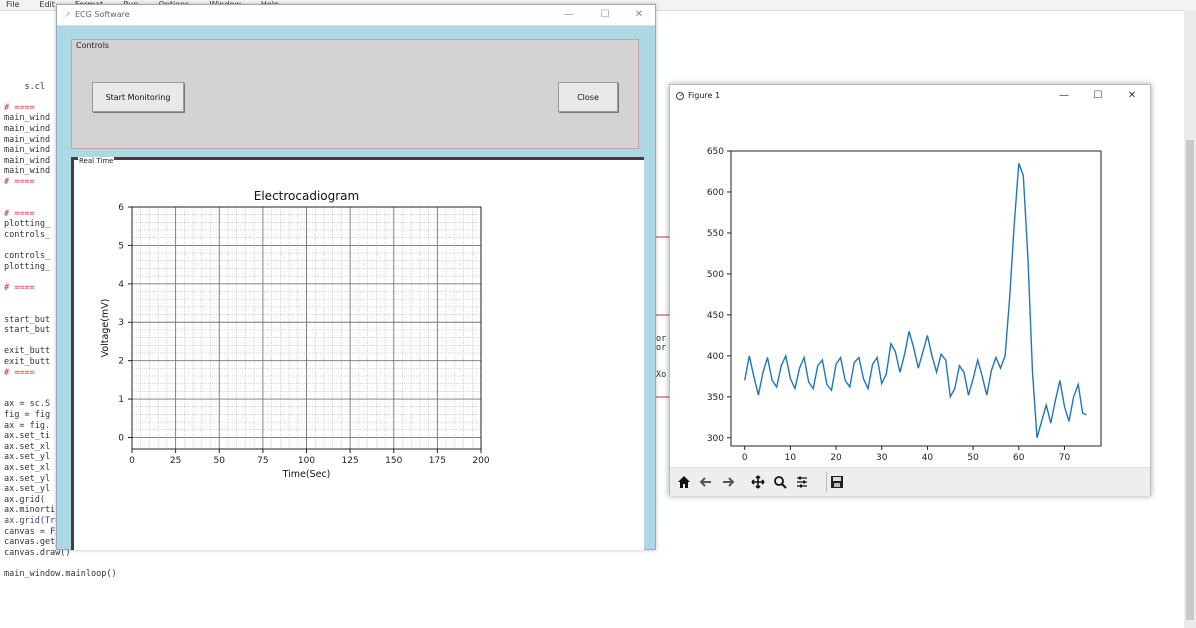 The image size is (1196, 628). Describe the element at coordinates (138, 97) in the screenshot. I see `start-monitoring-button: Start Monitoring` at that location.